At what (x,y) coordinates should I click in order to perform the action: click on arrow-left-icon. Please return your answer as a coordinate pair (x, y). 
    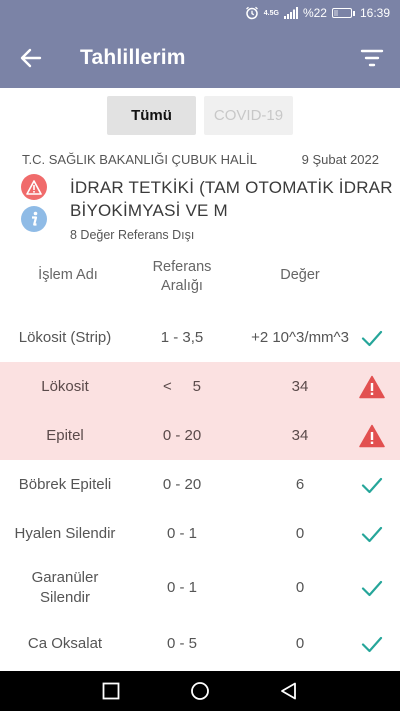
    Looking at the image, I should click on (31, 58).